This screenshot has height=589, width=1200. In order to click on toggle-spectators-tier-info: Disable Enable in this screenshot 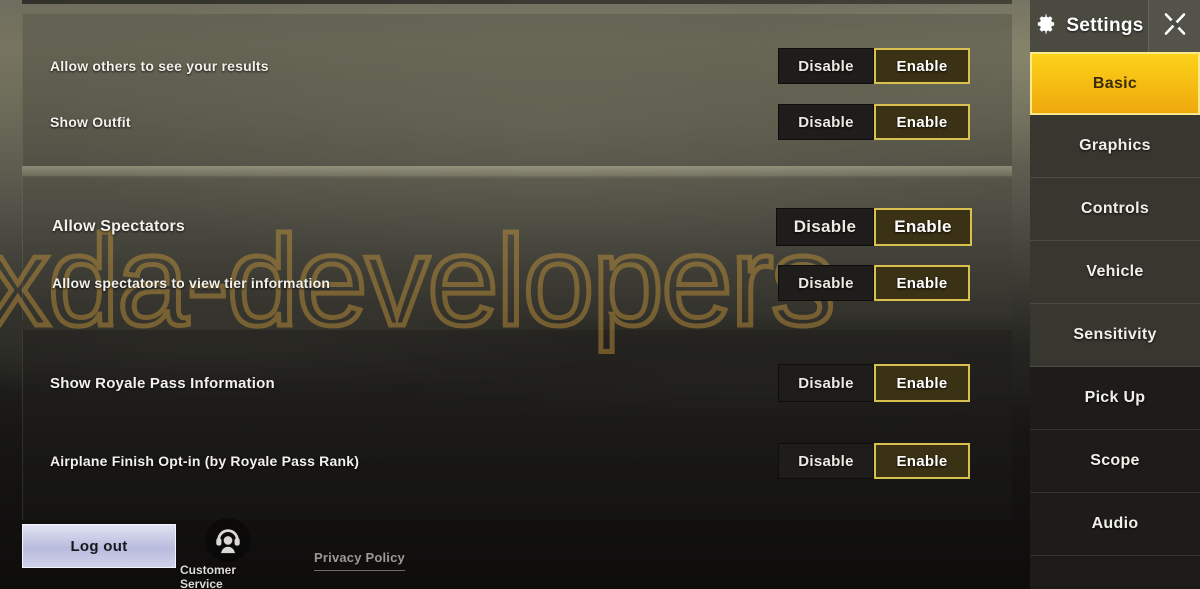, I will do `click(874, 283)`.